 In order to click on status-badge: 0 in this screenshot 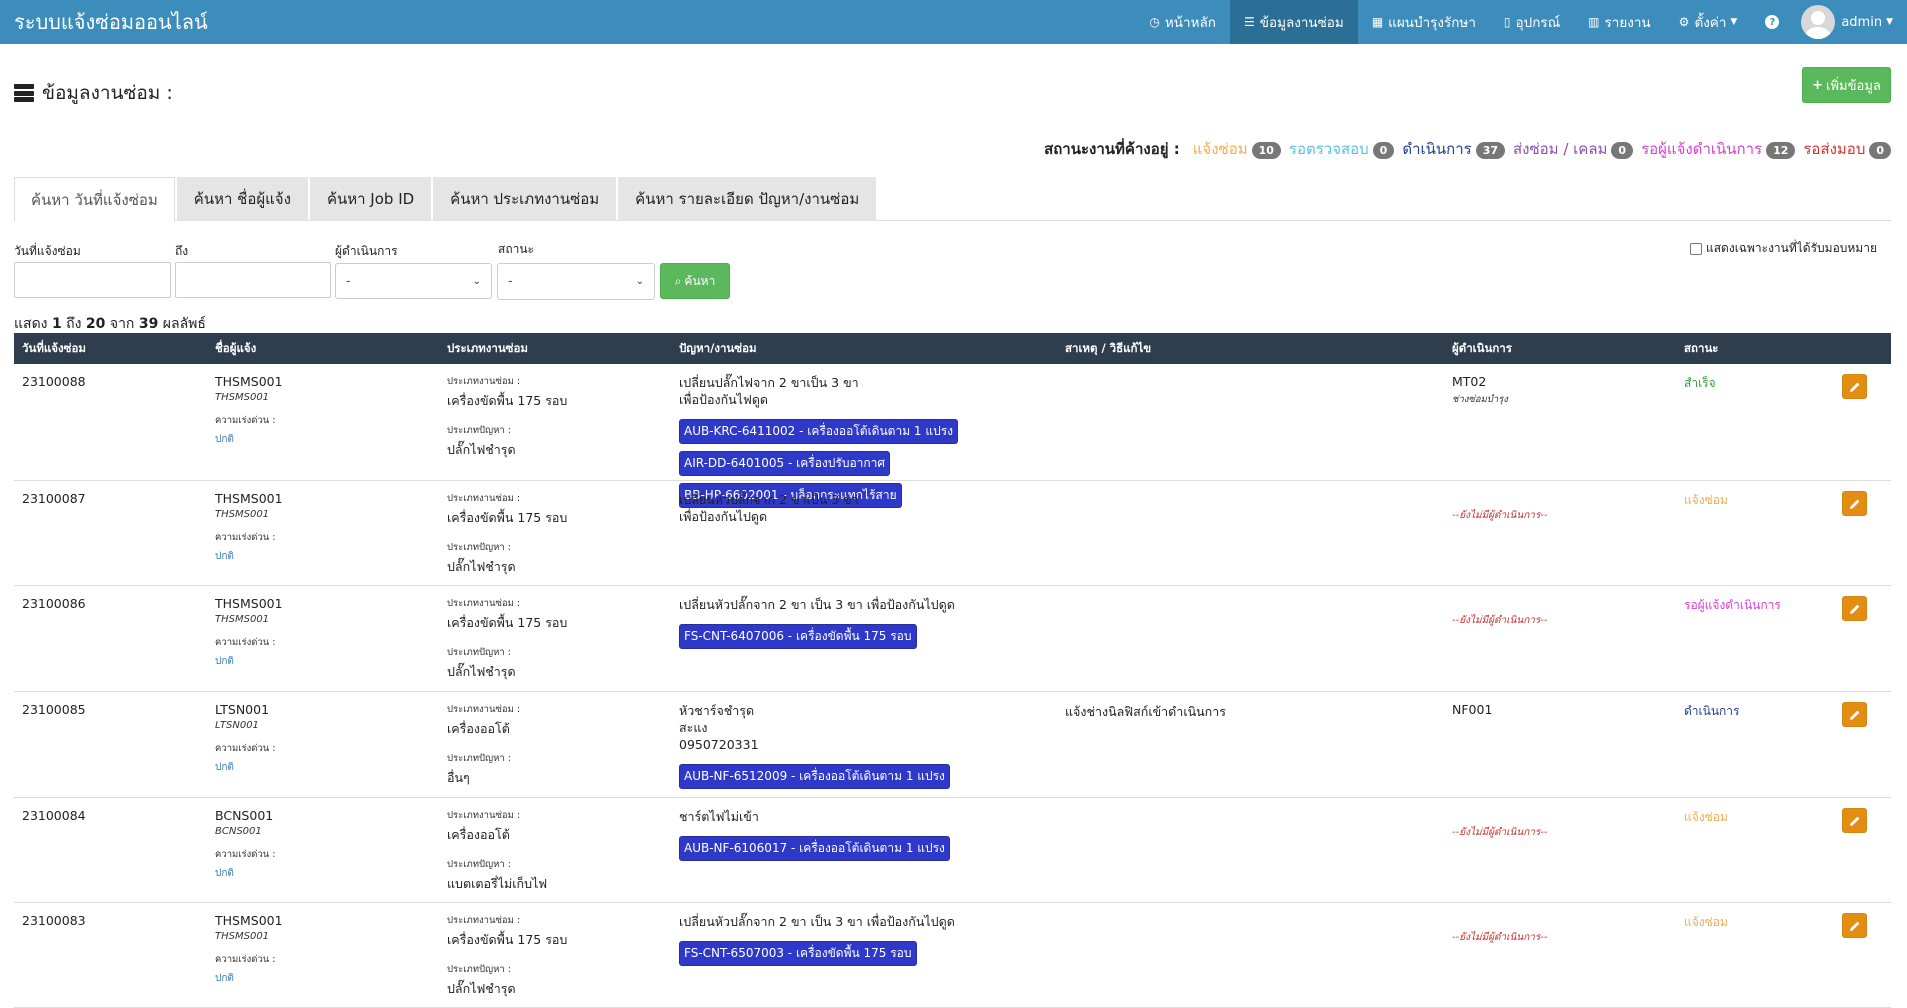, I will do `click(1880, 150)`.